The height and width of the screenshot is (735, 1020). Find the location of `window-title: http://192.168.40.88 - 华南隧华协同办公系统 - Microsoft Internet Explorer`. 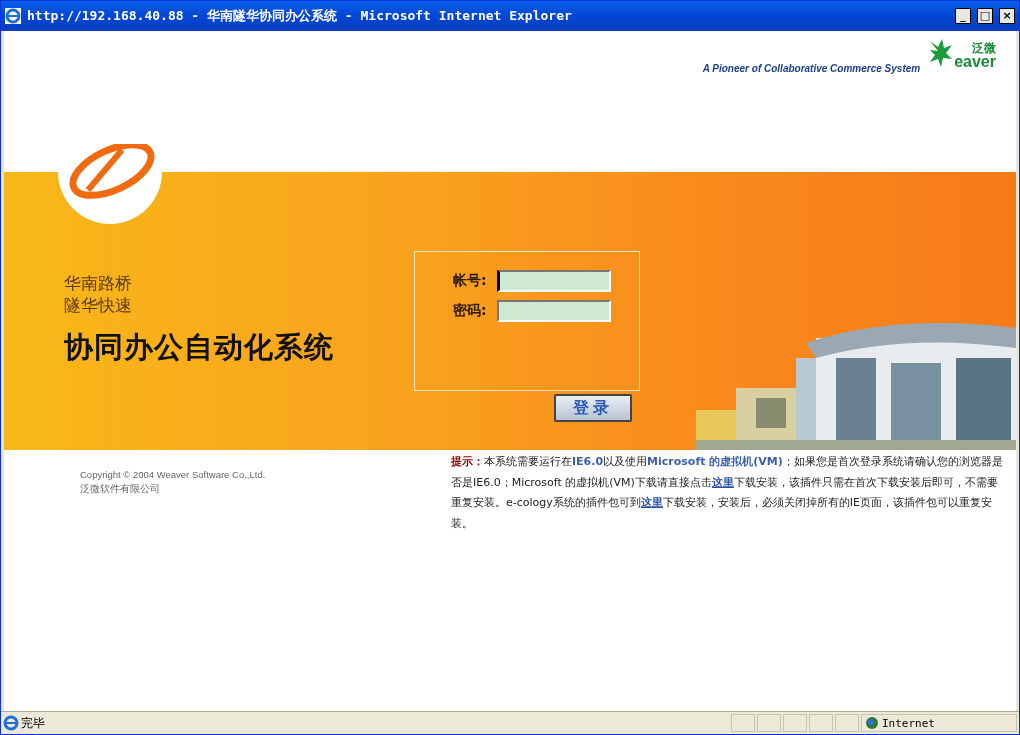

window-title: http://192.168.40.88 - 华南隧华协同办公系统 - Microsoft Internet Explorer is located at coordinates (300, 16).